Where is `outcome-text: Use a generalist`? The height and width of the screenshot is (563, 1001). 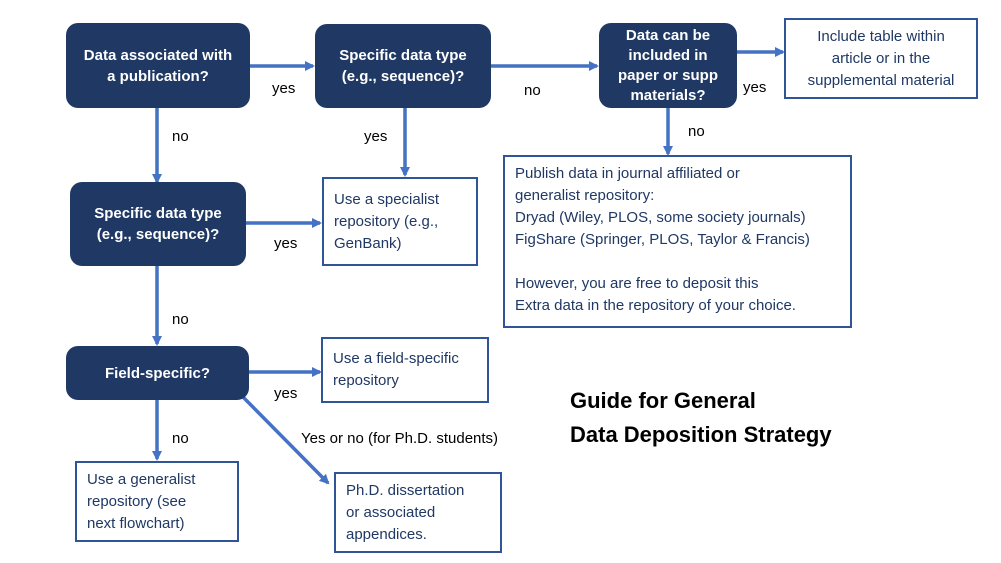 outcome-text: Use a generalist is located at coordinates (141, 479).